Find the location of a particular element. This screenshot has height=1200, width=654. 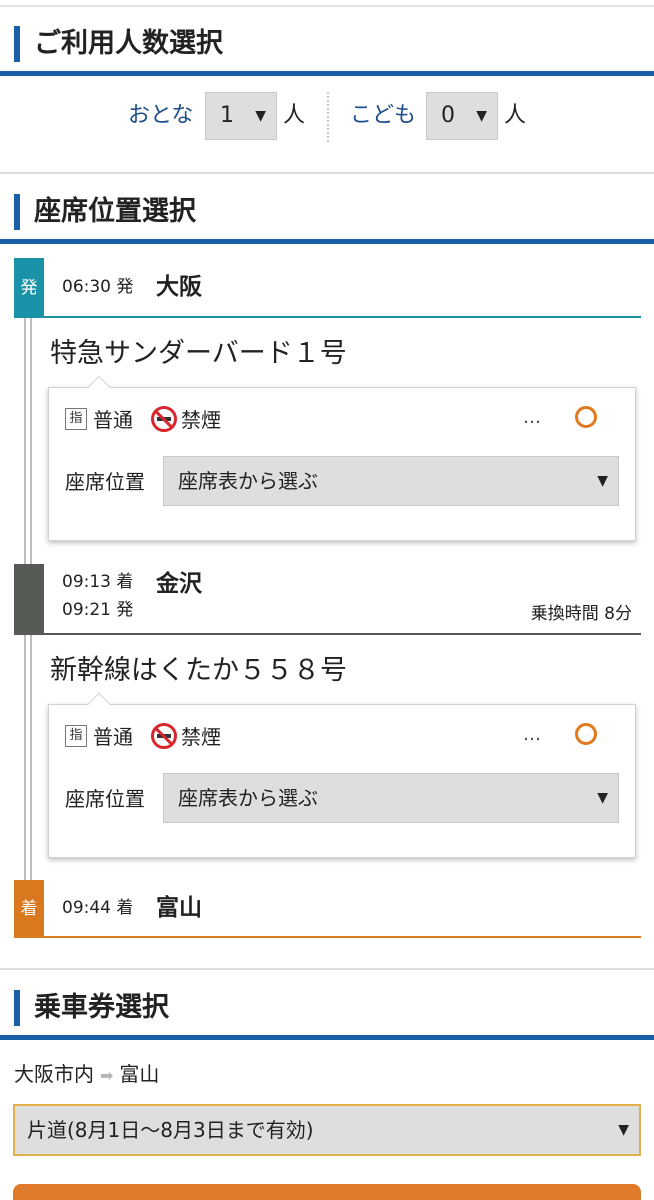

child-count-select: 0 ▼ is located at coordinates (462, 116).